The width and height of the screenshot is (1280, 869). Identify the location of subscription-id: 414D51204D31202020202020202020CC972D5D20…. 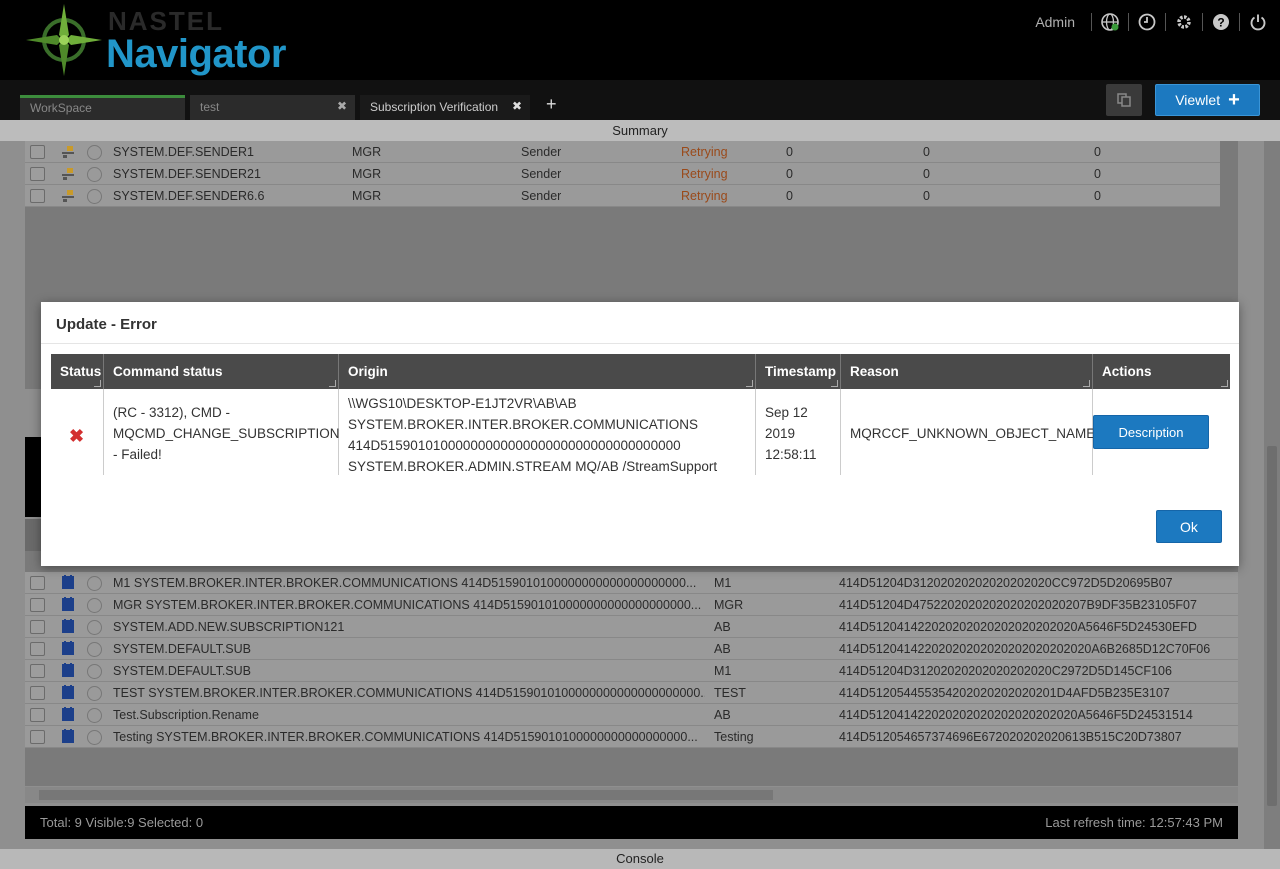
(1006, 583).